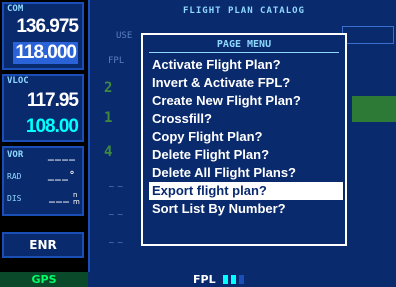 The height and width of the screenshot is (287, 396). I want to click on vor-label: VOR, so click(15, 155).